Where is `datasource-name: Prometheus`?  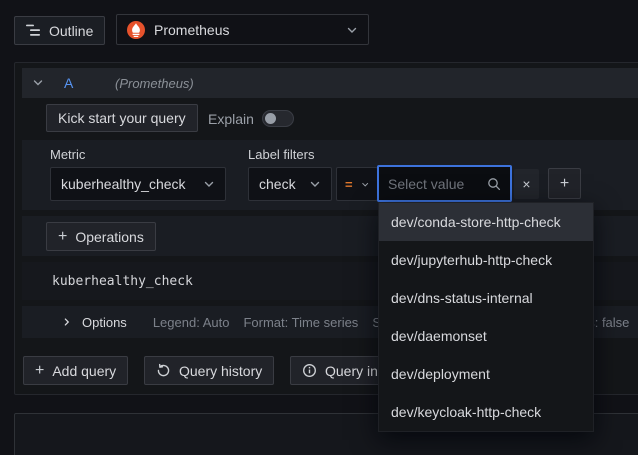 datasource-name: Prometheus is located at coordinates (192, 29).